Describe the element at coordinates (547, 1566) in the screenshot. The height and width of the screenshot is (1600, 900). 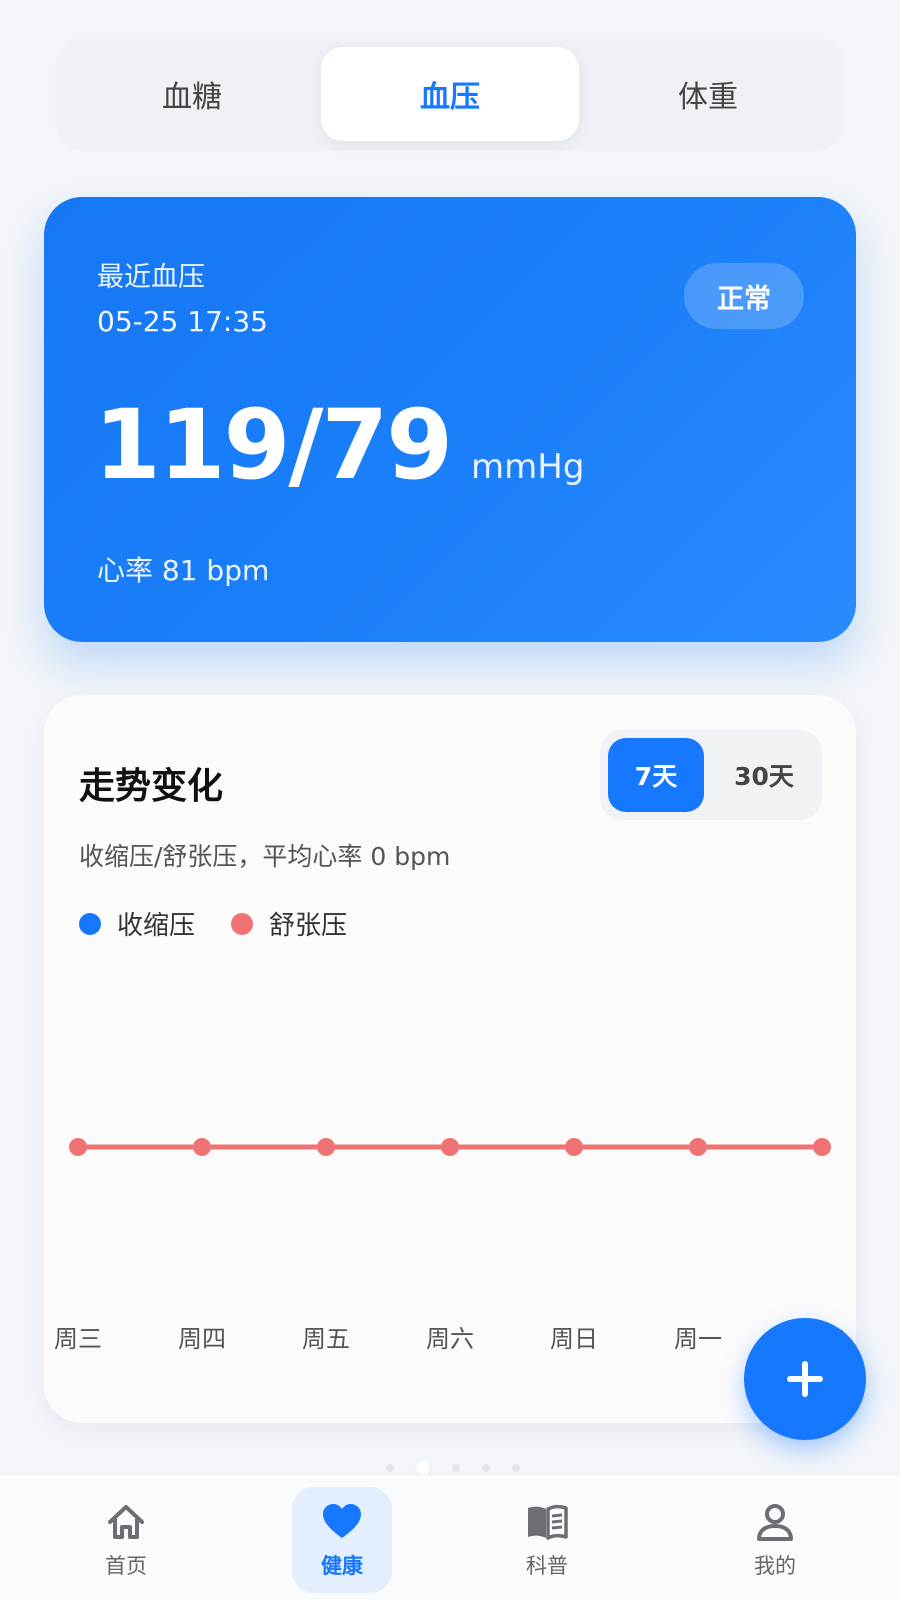
I see `nav-science-label: 科普` at that location.